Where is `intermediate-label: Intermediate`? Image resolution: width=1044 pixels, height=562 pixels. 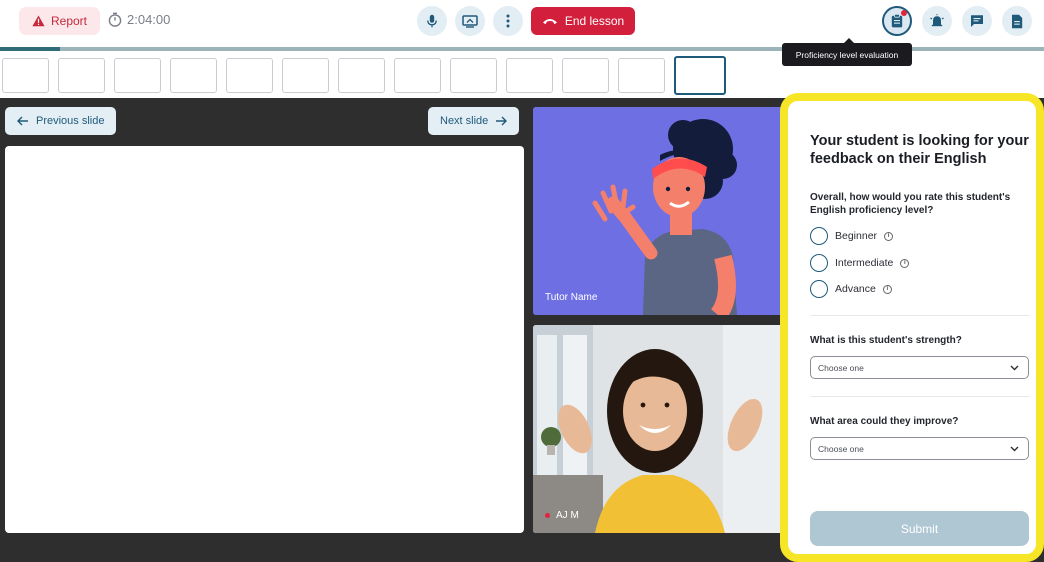 intermediate-label: Intermediate is located at coordinates (864, 263).